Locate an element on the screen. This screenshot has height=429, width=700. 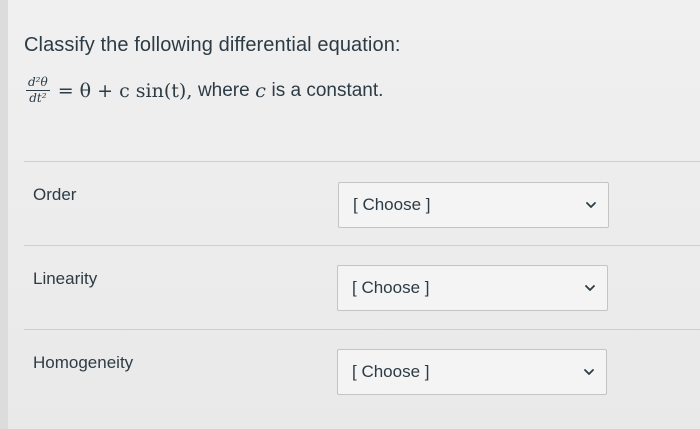
equation-where-text: where is located at coordinates (223, 90).